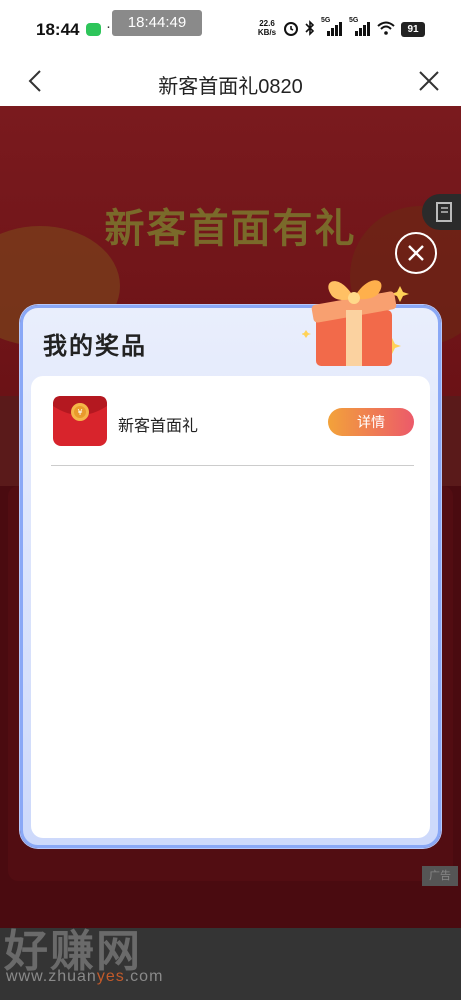 The height and width of the screenshot is (1000, 461). What do you see at coordinates (440, 876) in the screenshot?
I see `ad-label: 广告` at bounding box center [440, 876].